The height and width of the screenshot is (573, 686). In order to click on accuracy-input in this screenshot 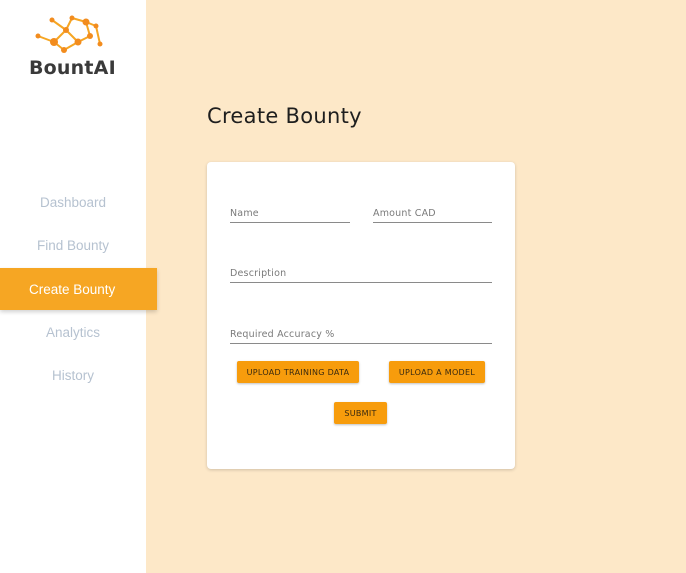, I will do `click(361, 332)`.